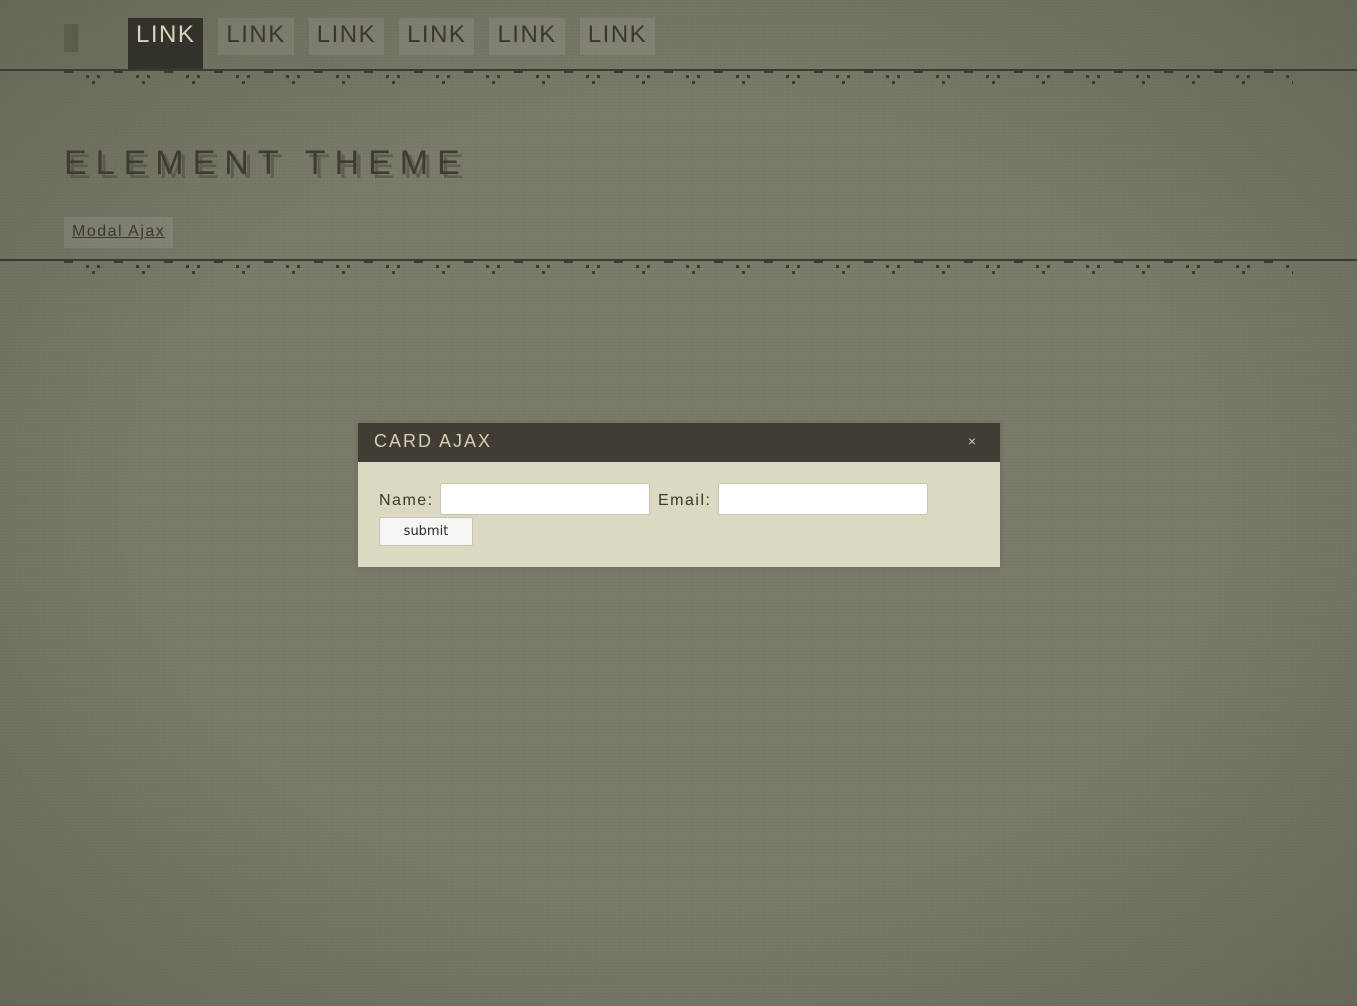  I want to click on name-field, so click(545, 499).